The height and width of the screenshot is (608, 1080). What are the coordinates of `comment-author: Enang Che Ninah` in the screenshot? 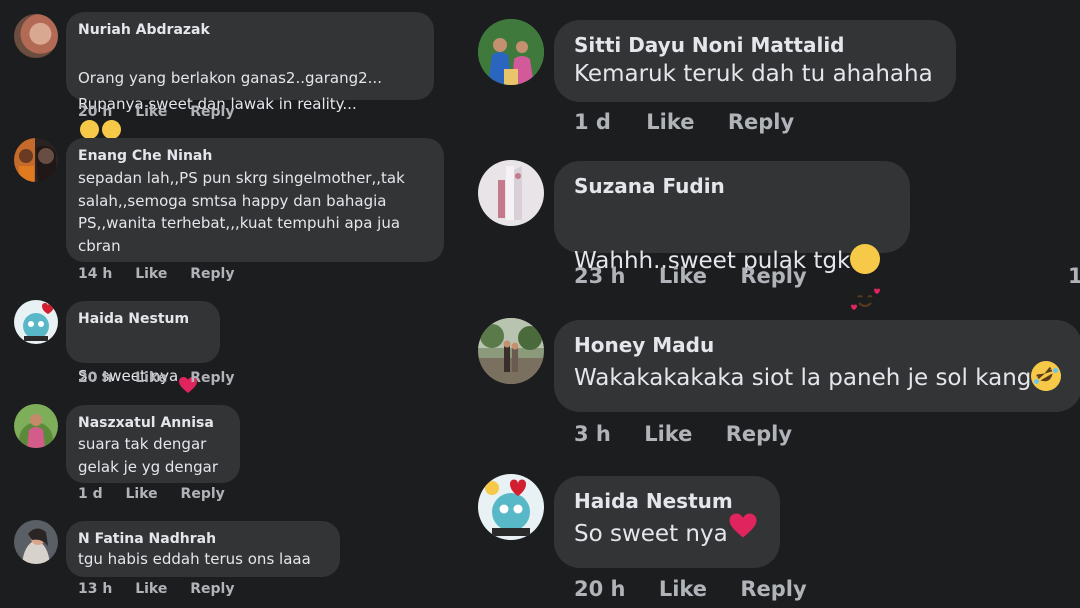 It's located at (255, 156).